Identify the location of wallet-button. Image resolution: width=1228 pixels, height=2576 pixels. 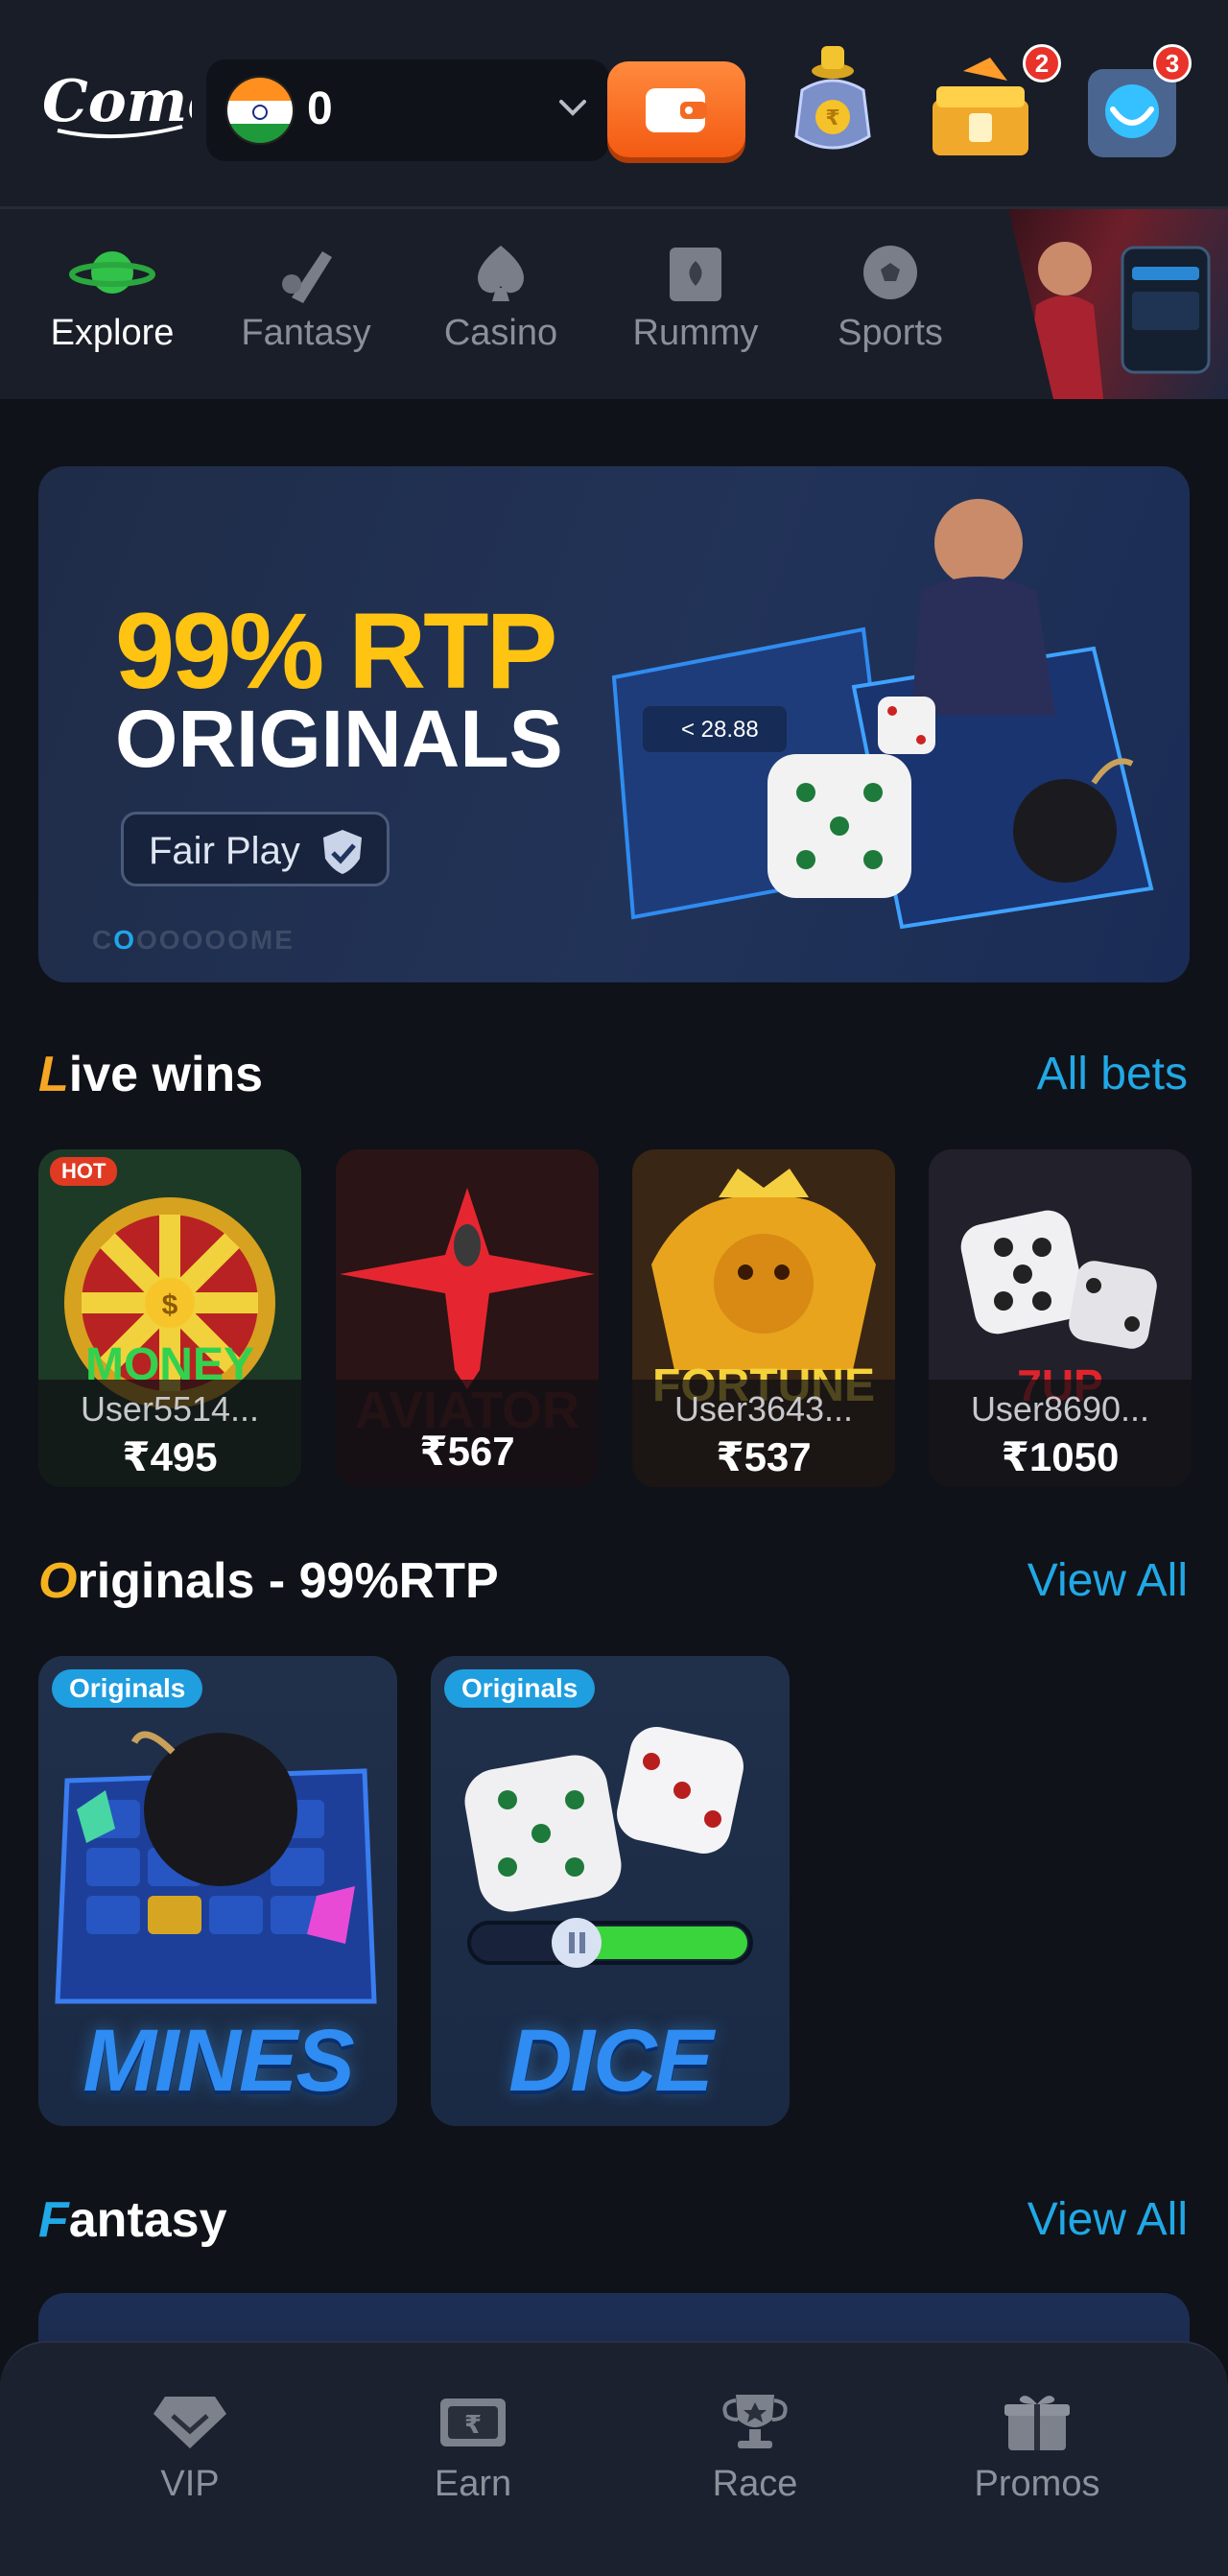
(676, 109).